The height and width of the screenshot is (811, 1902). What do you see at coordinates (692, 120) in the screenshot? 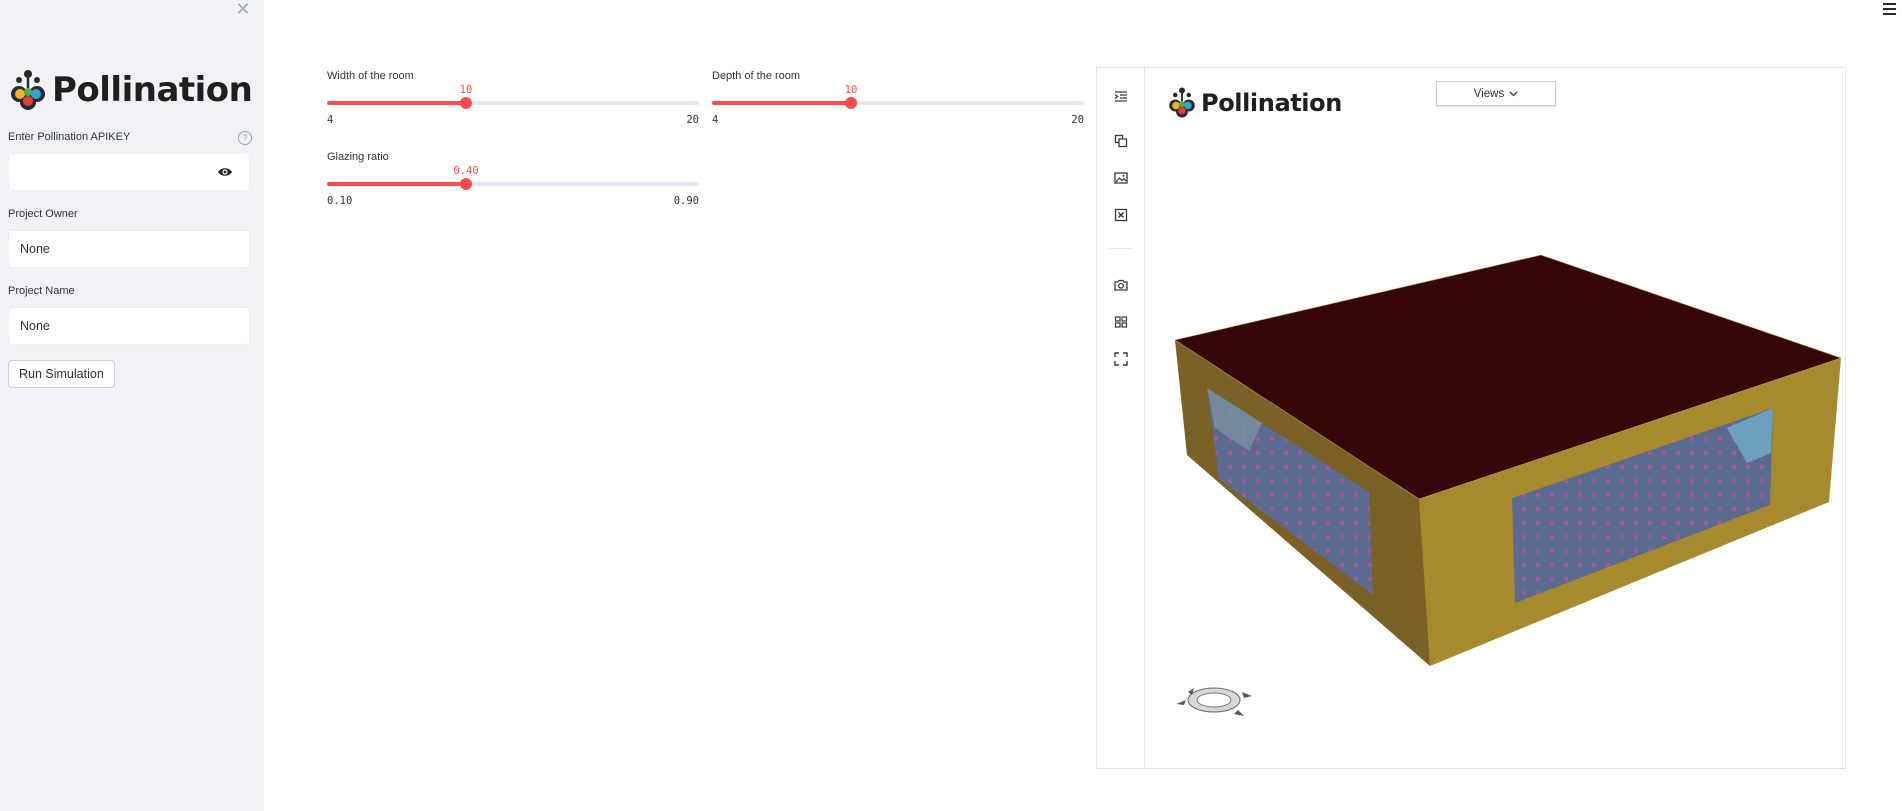
I see `width-slider-max: 20` at bounding box center [692, 120].